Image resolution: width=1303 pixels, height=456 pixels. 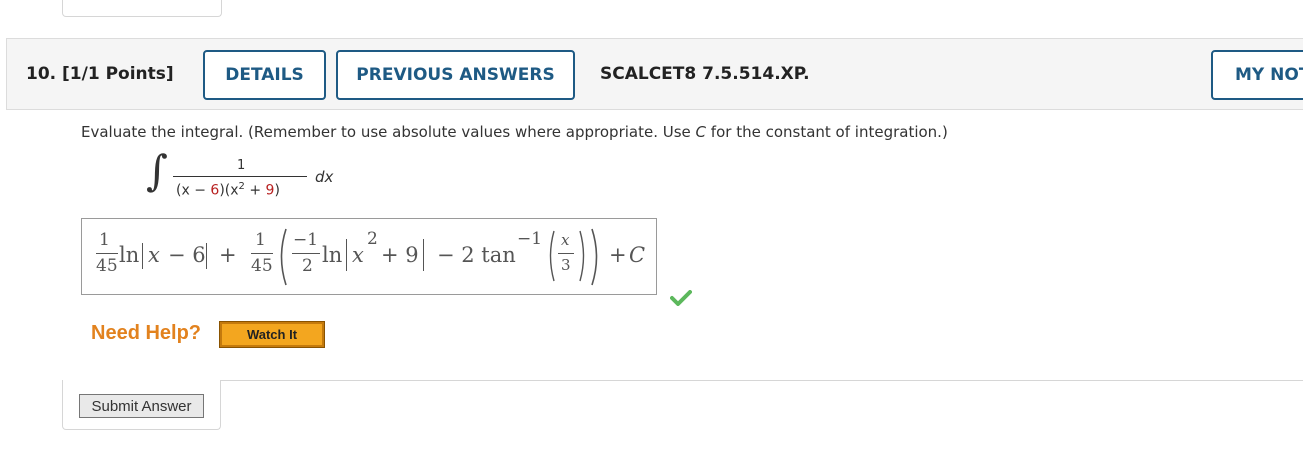 What do you see at coordinates (107, 253) in the screenshot?
I see `coef1-bar` at bounding box center [107, 253].